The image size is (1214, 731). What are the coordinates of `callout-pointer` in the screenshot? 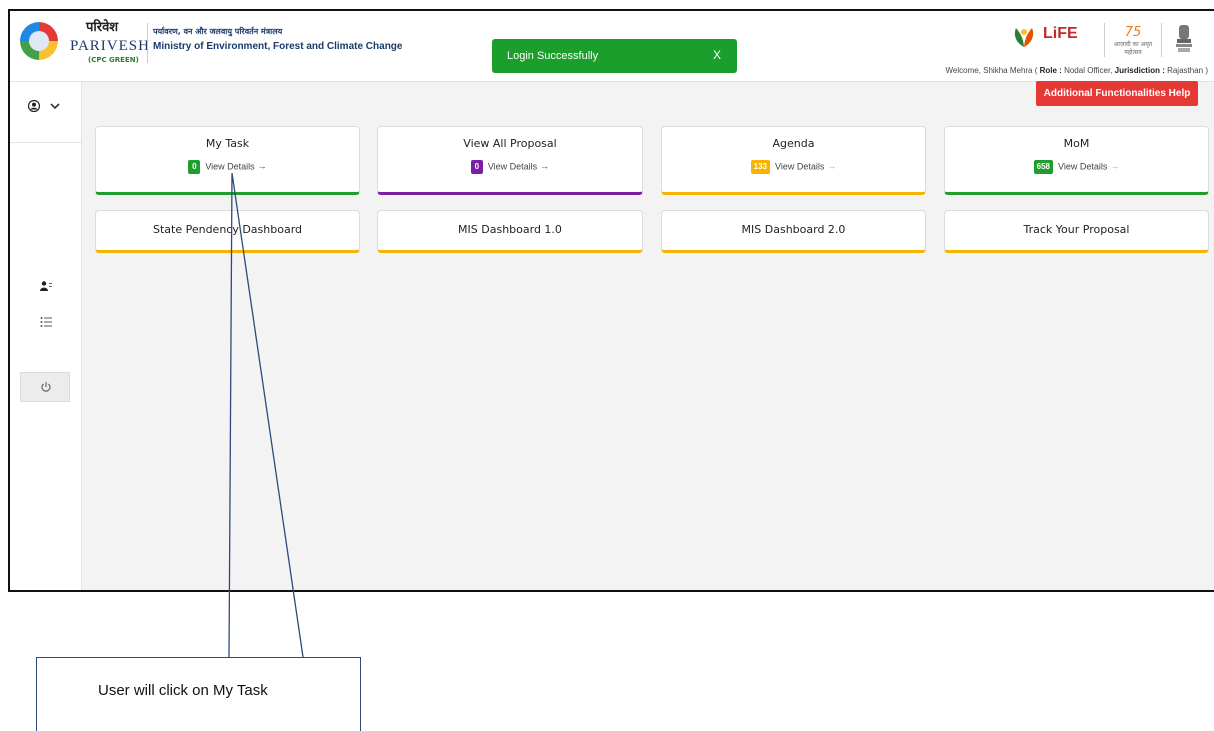 It's located at (266, 415).